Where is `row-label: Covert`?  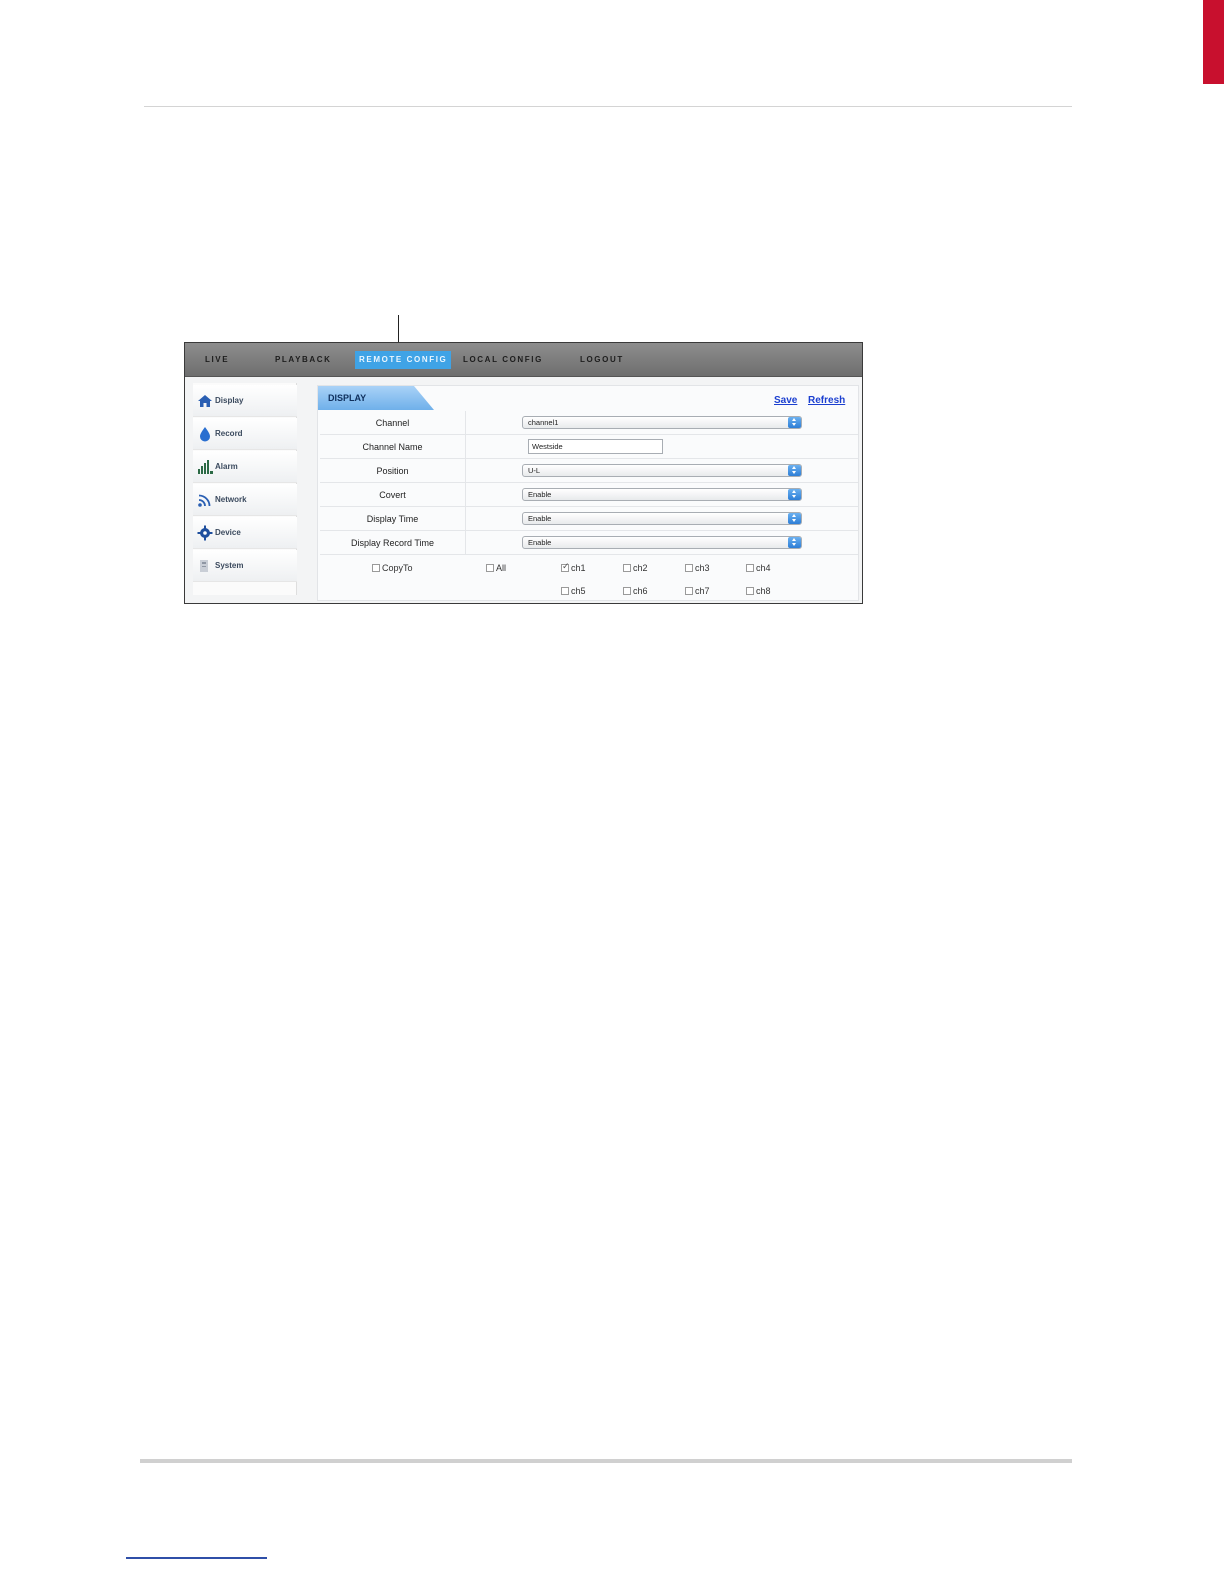 row-label: Covert is located at coordinates (393, 495).